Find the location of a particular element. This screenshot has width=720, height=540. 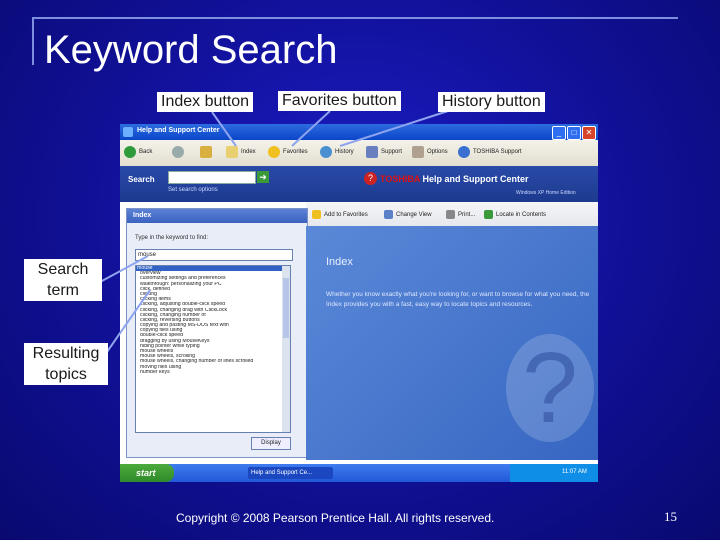

resulting-topics-callout: Resulting topics is located at coordinates (66, 364).